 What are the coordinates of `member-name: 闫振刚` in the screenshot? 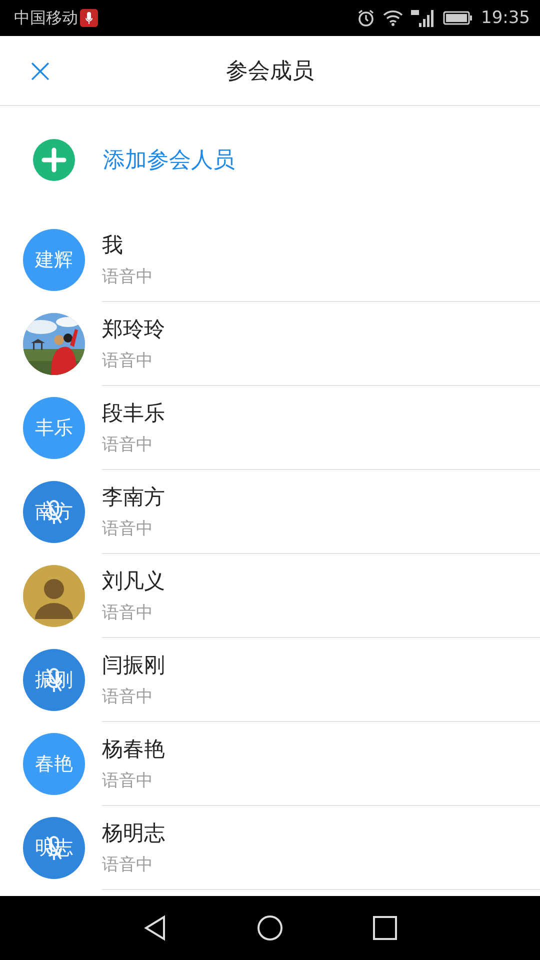 It's located at (133, 665).